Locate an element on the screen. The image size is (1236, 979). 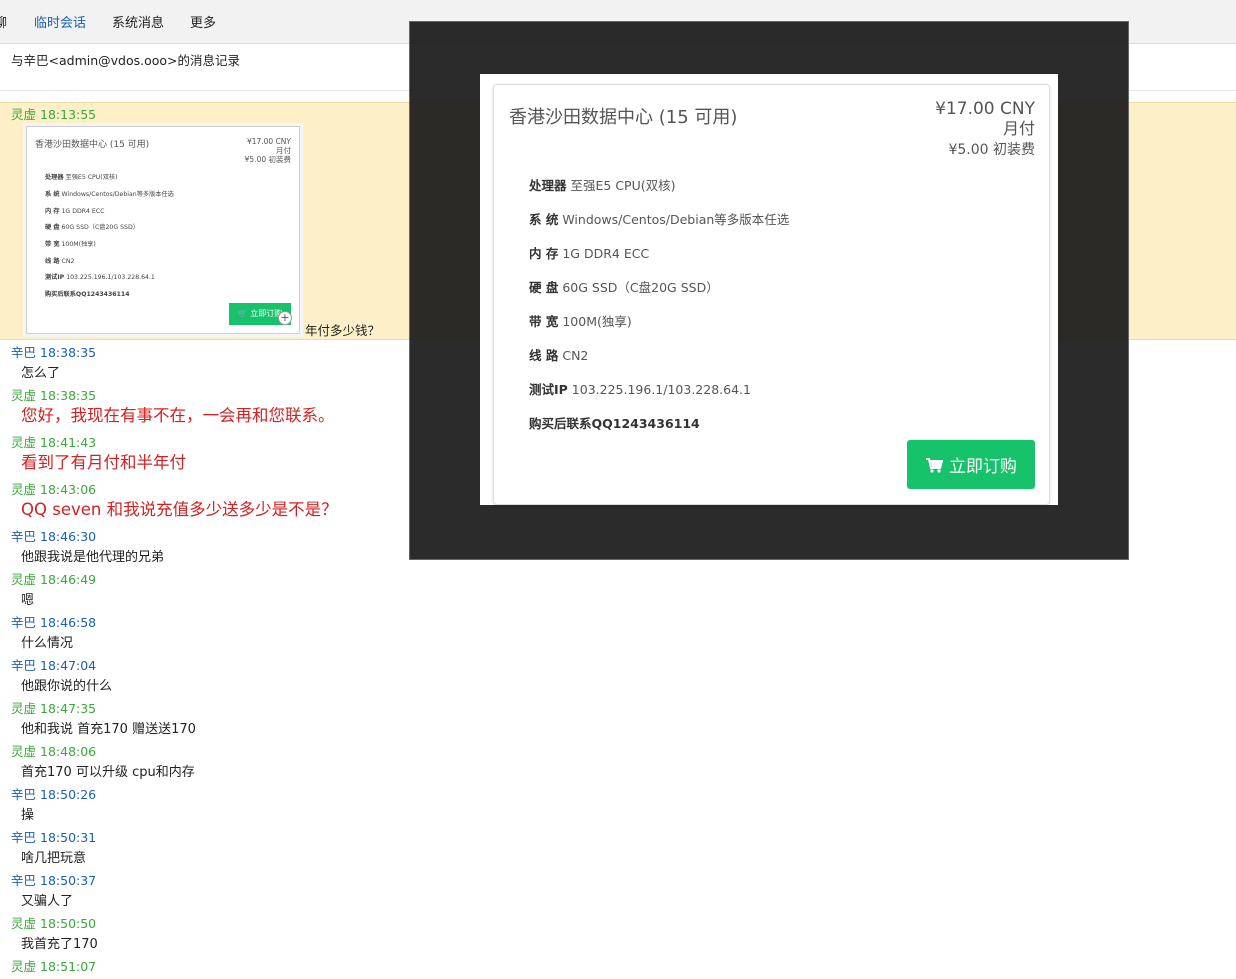
message-text: 他跟我说是他代理的兄弟 is located at coordinates (93, 557).